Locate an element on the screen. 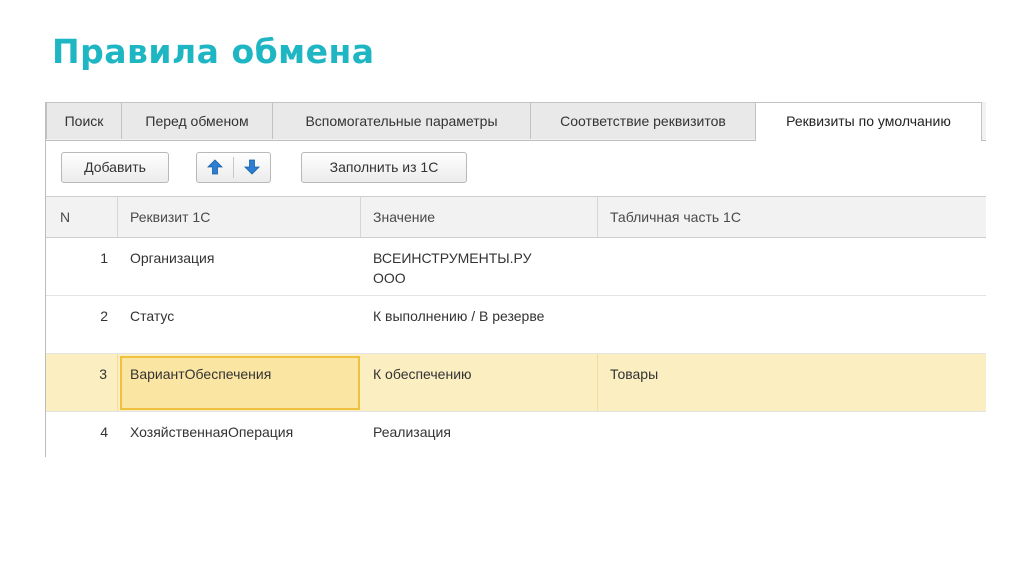 Image resolution: width=1024 pixels, height=576 pixels. tab-search: Поиск is located at coordinates (84, 120).